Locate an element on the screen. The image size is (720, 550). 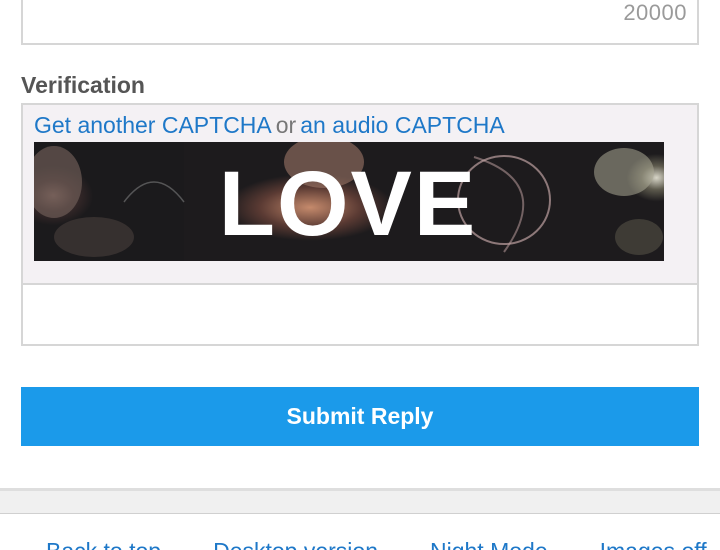
verification-label: Verification is located at coordinates (83, 85).